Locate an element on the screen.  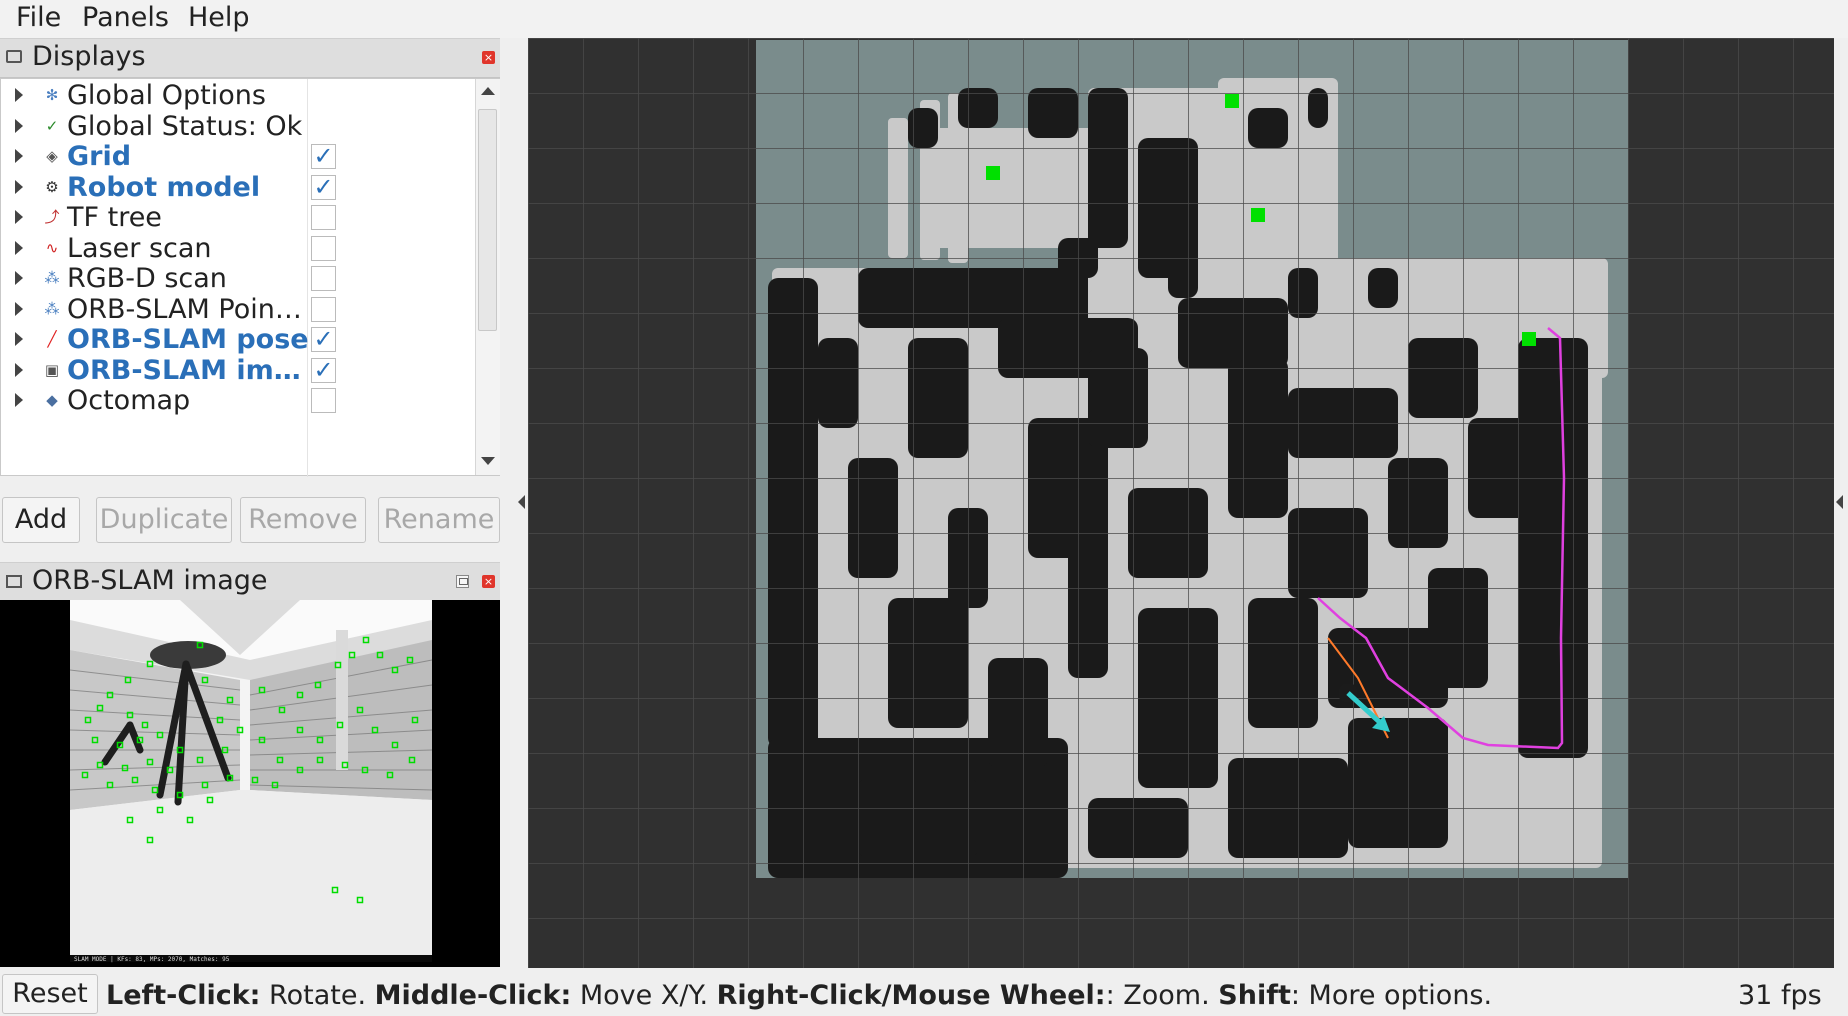
display-item-label: Octomap is located at coordinates (129, 400).